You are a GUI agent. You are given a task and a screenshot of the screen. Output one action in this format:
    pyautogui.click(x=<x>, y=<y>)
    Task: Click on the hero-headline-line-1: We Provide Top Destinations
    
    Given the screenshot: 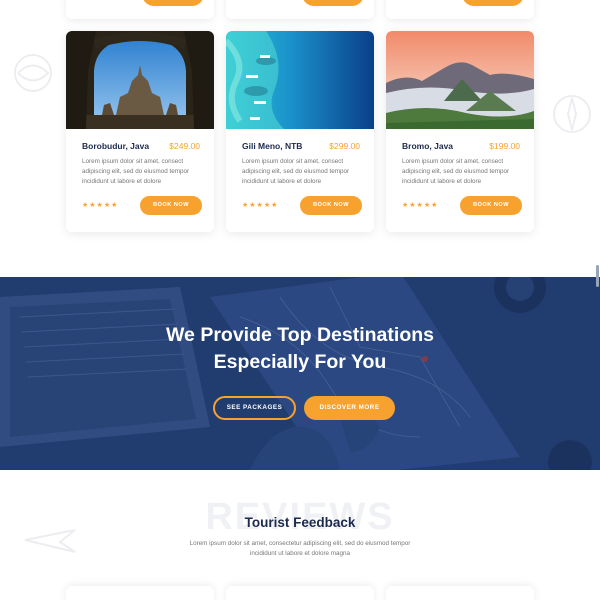 What is the action you would take?
    pyautogui.click(x=300, y=335)
    